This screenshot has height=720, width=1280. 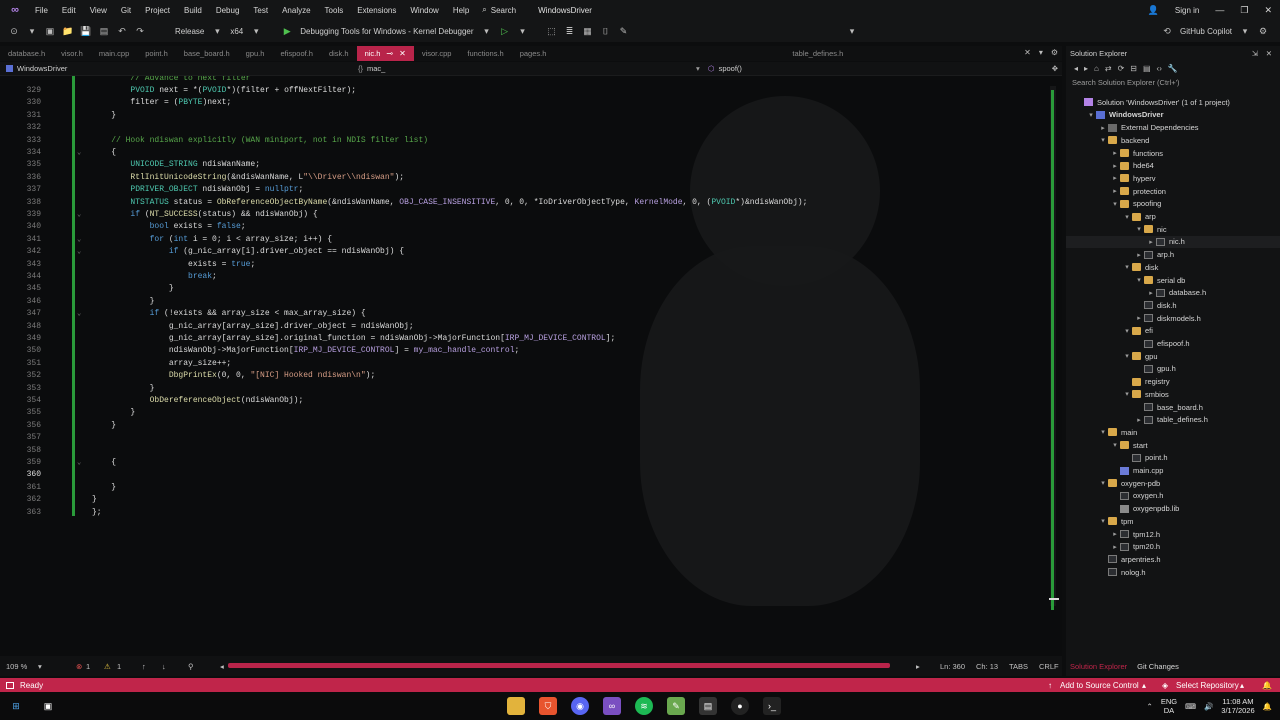 I want to click on tab-solution-explorer: Solution Explorer, so click(x=1098, y=666).